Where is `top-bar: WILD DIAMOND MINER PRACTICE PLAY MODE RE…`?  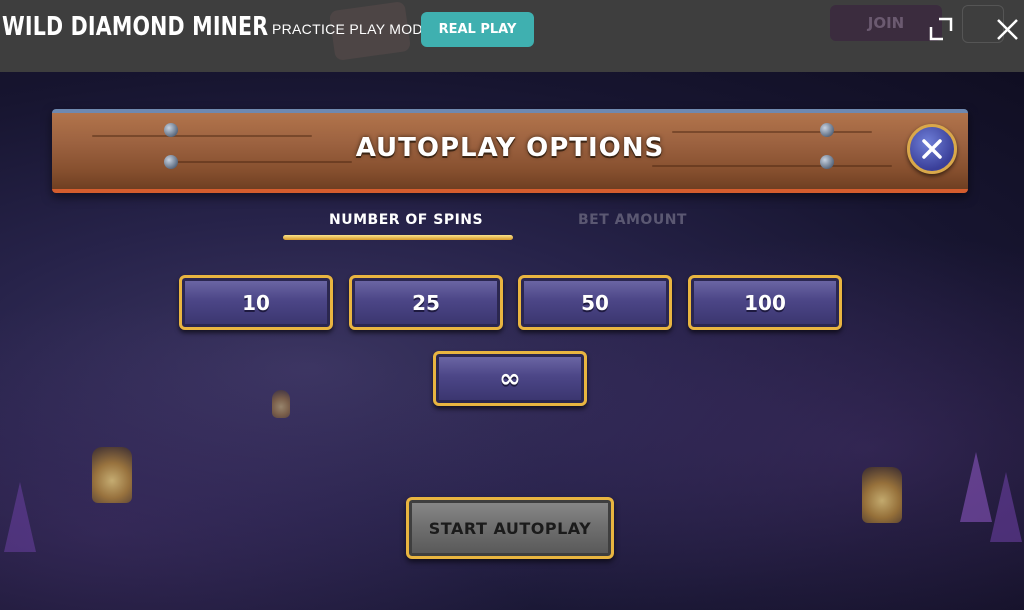 top-bar: WILD DIAMOND MINER PRACTICE PLAY MODE RE… is located at coordinates (512, 36).